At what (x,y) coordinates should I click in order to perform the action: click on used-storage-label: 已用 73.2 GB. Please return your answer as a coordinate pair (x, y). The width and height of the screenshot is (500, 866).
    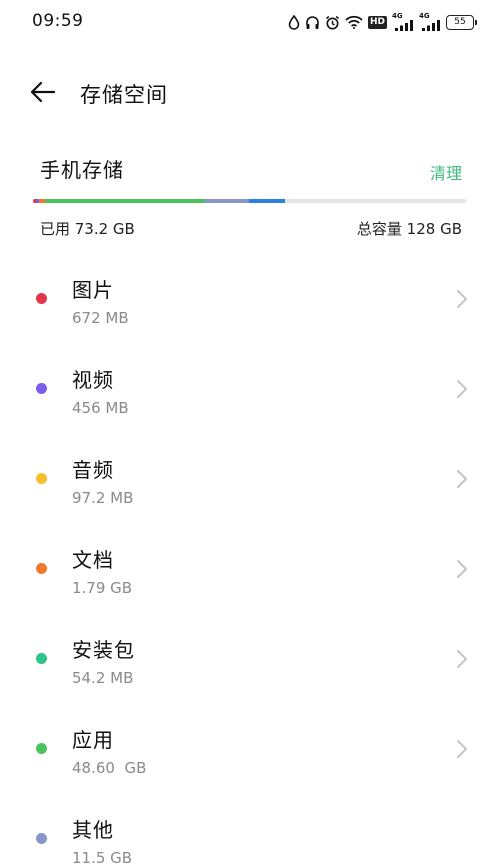
    Looking at the image, I should click on (87, 229).